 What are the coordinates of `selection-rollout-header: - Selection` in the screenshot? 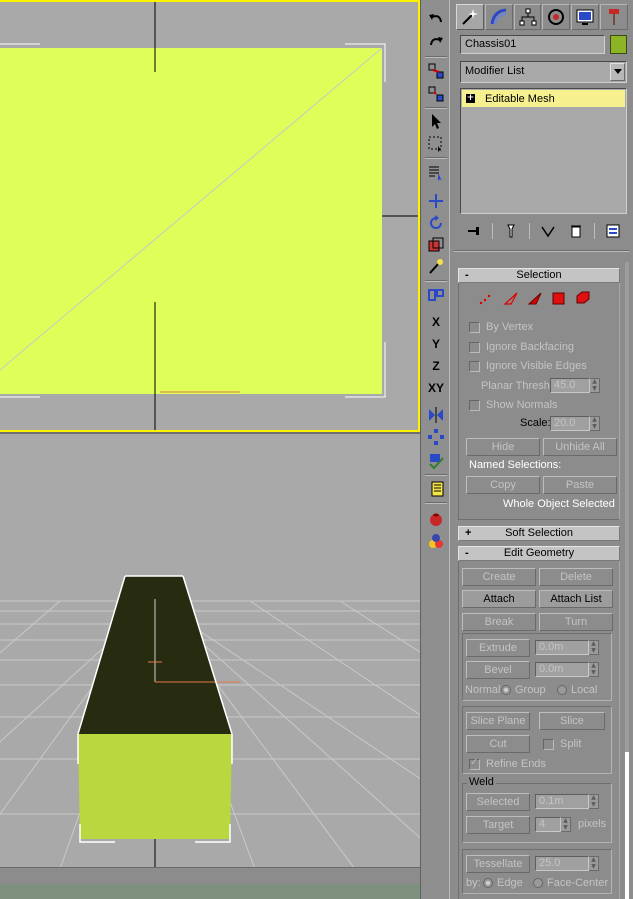 It's located at (539, 275).